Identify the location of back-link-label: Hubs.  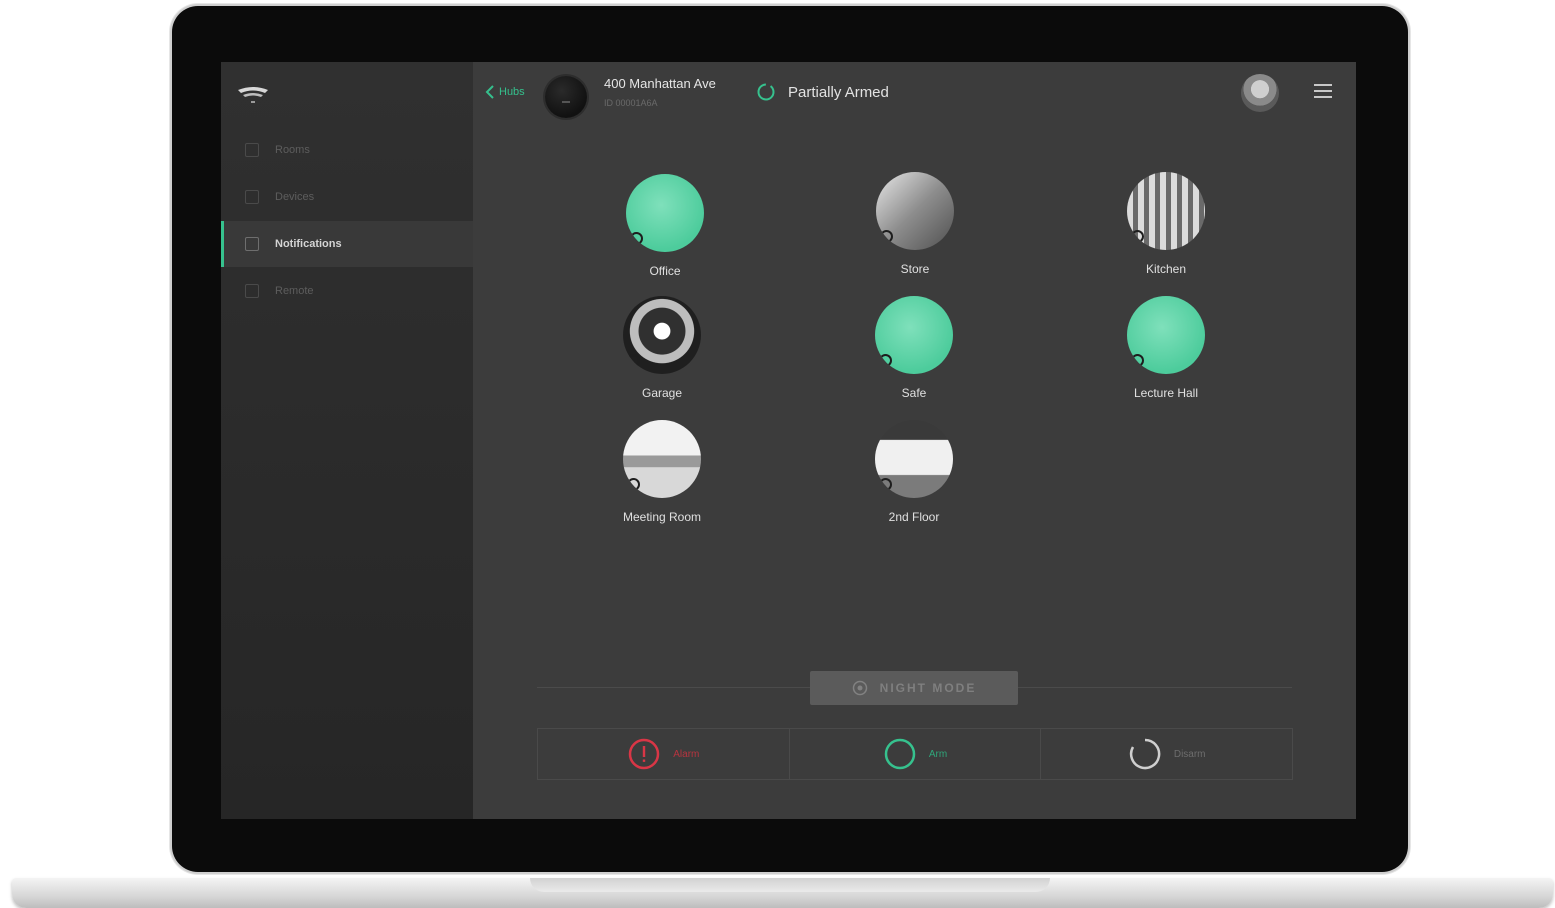
(512, 92).